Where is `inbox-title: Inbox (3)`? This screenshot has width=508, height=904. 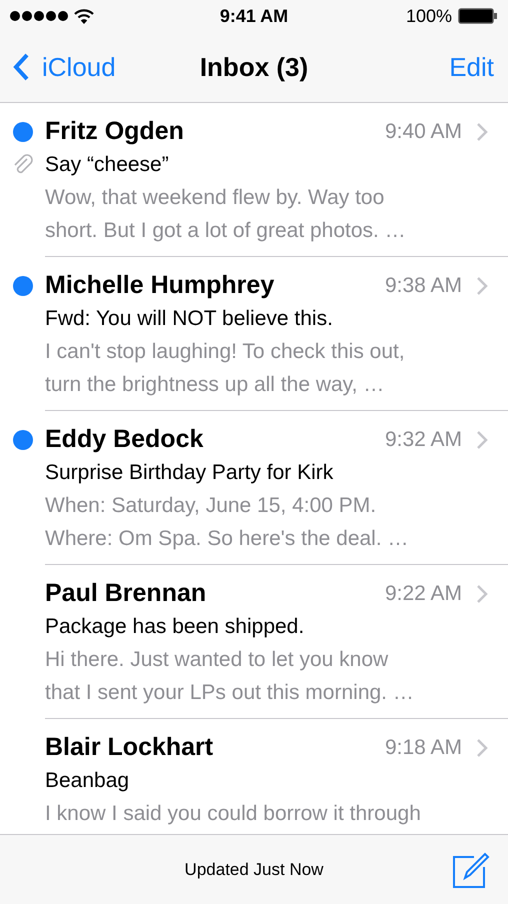 inbox-title: Inbox (3) is located at coordinates (254, 67).